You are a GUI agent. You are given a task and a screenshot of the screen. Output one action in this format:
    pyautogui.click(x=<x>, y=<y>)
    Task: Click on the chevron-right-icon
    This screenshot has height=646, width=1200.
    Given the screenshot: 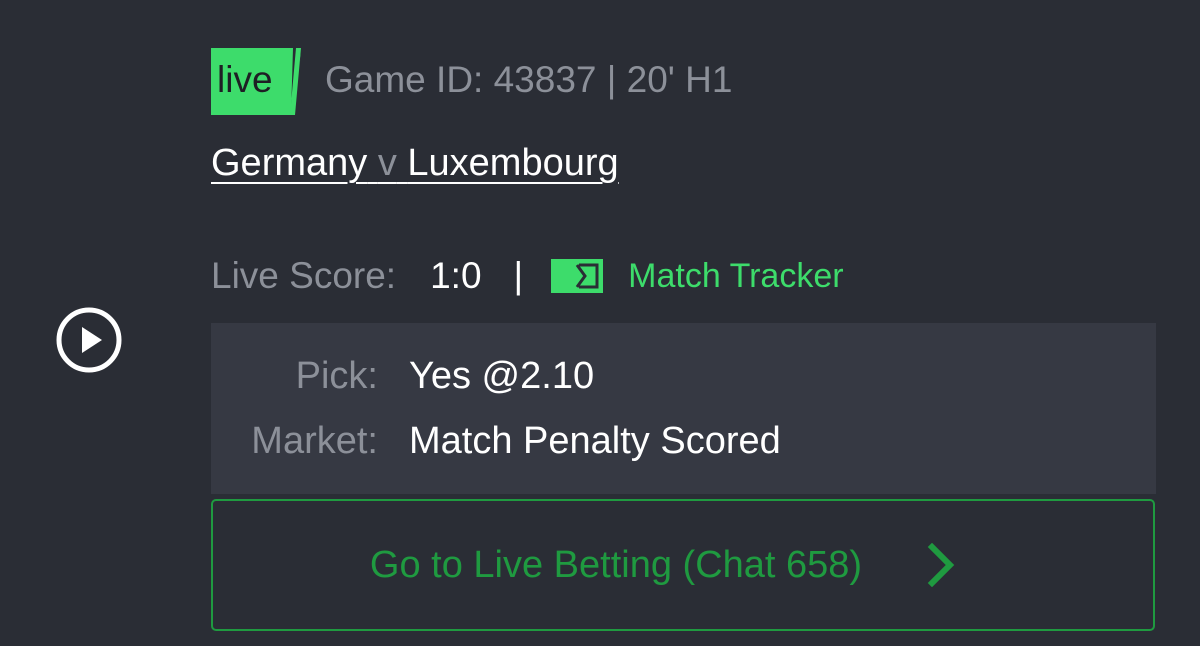 What is the action you would take?
    pyautogui.click(x=941, y=565)
    